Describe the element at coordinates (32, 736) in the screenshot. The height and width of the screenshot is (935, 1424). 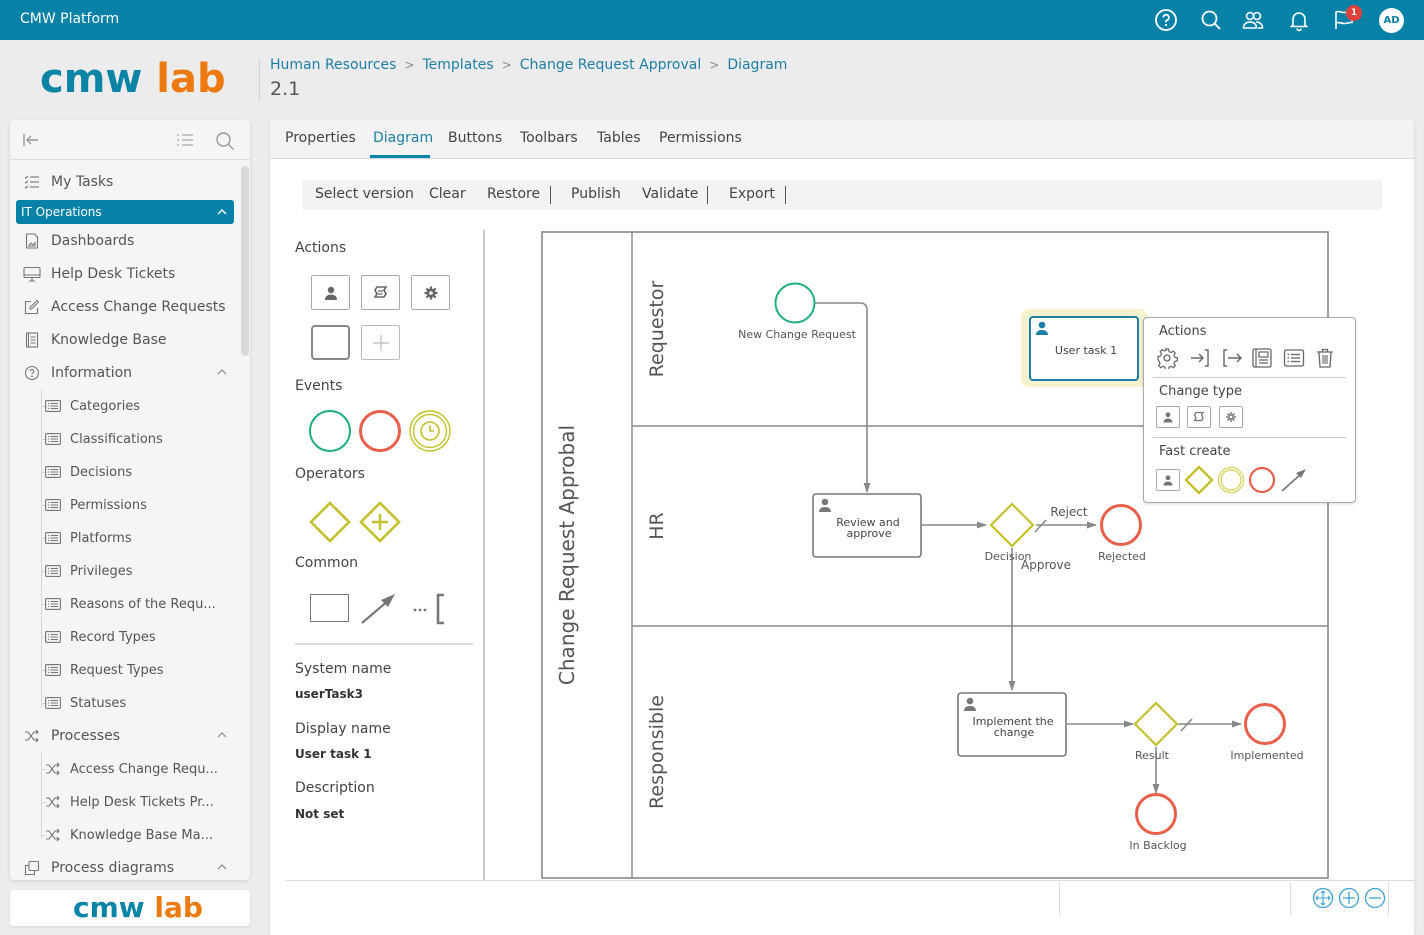
I see `shuffle-icon` at that location.